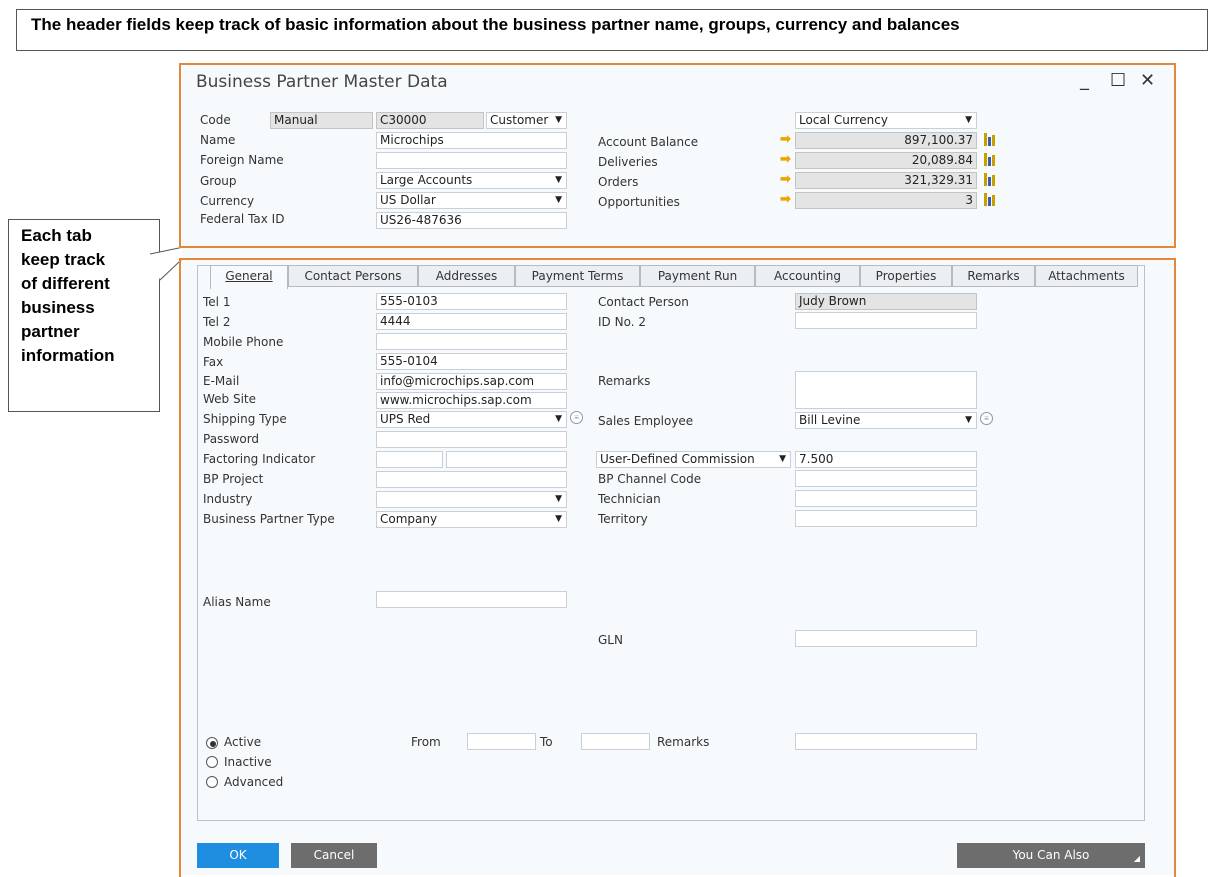 This screenshot has height=877, width=1210. I want to click on tab-addresses: Addresses, so click(466, 276).